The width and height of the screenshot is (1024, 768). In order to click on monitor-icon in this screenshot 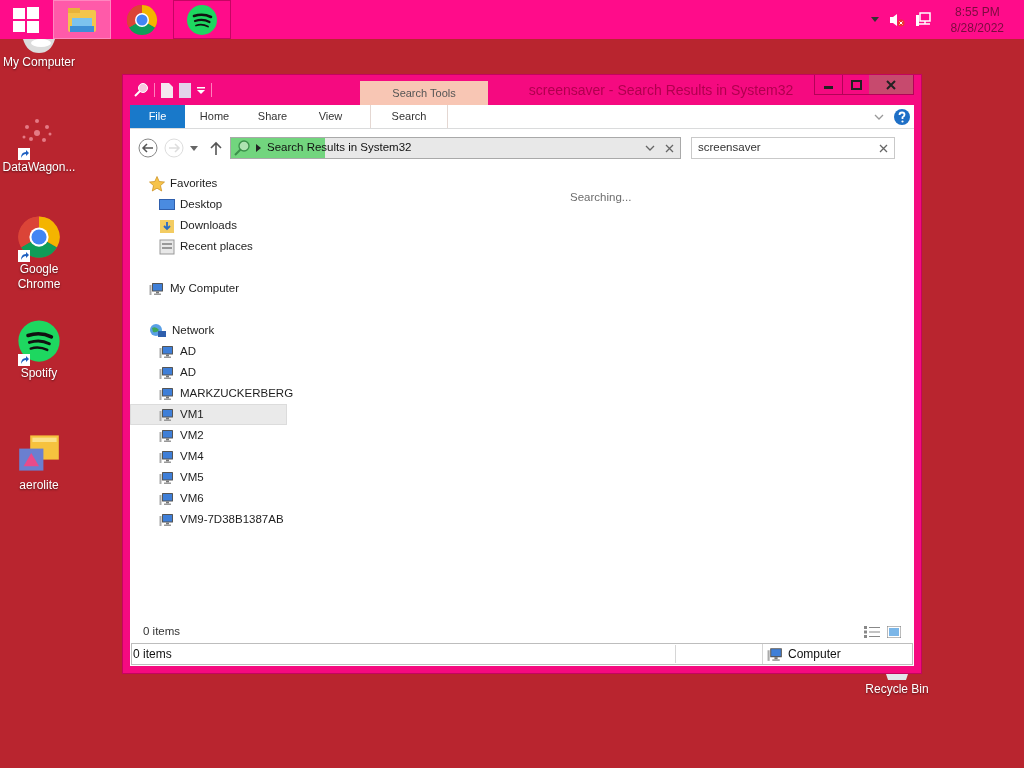, I will do `click(167, 204)`.